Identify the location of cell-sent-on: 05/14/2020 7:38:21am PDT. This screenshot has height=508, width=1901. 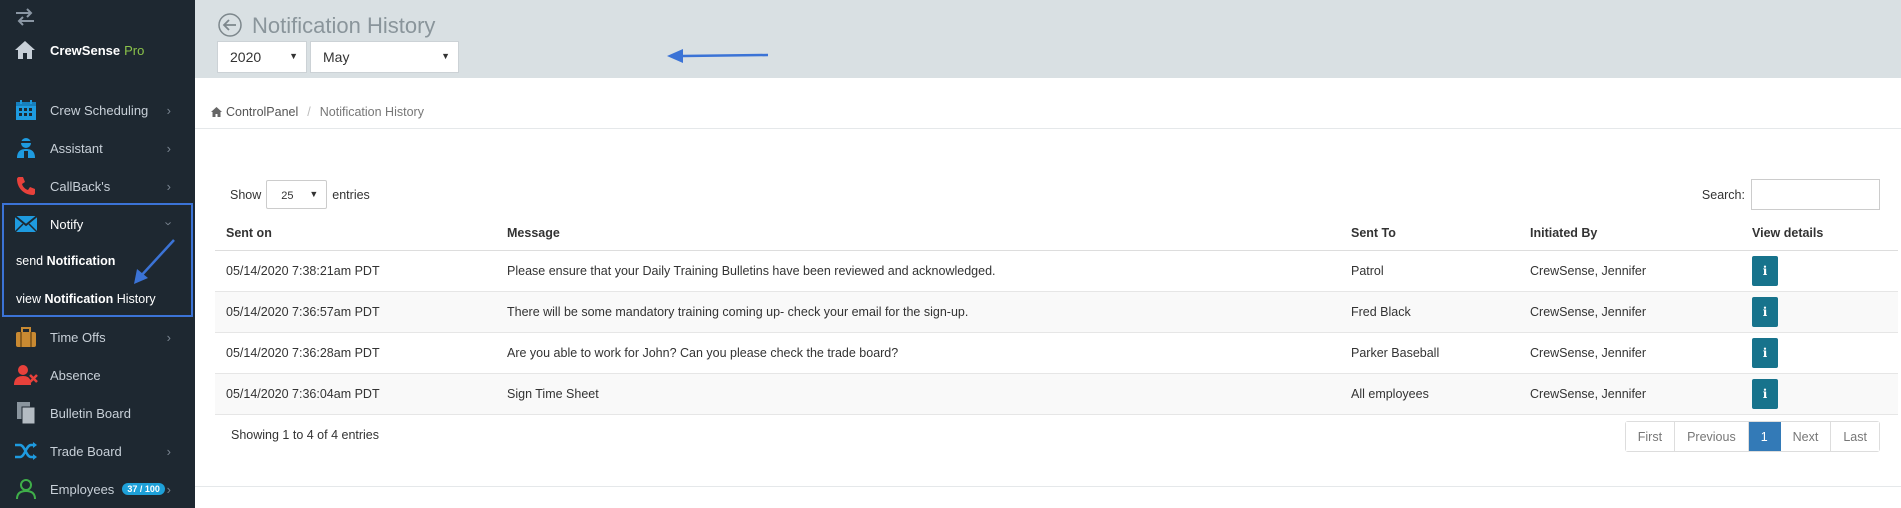
(355, 271).